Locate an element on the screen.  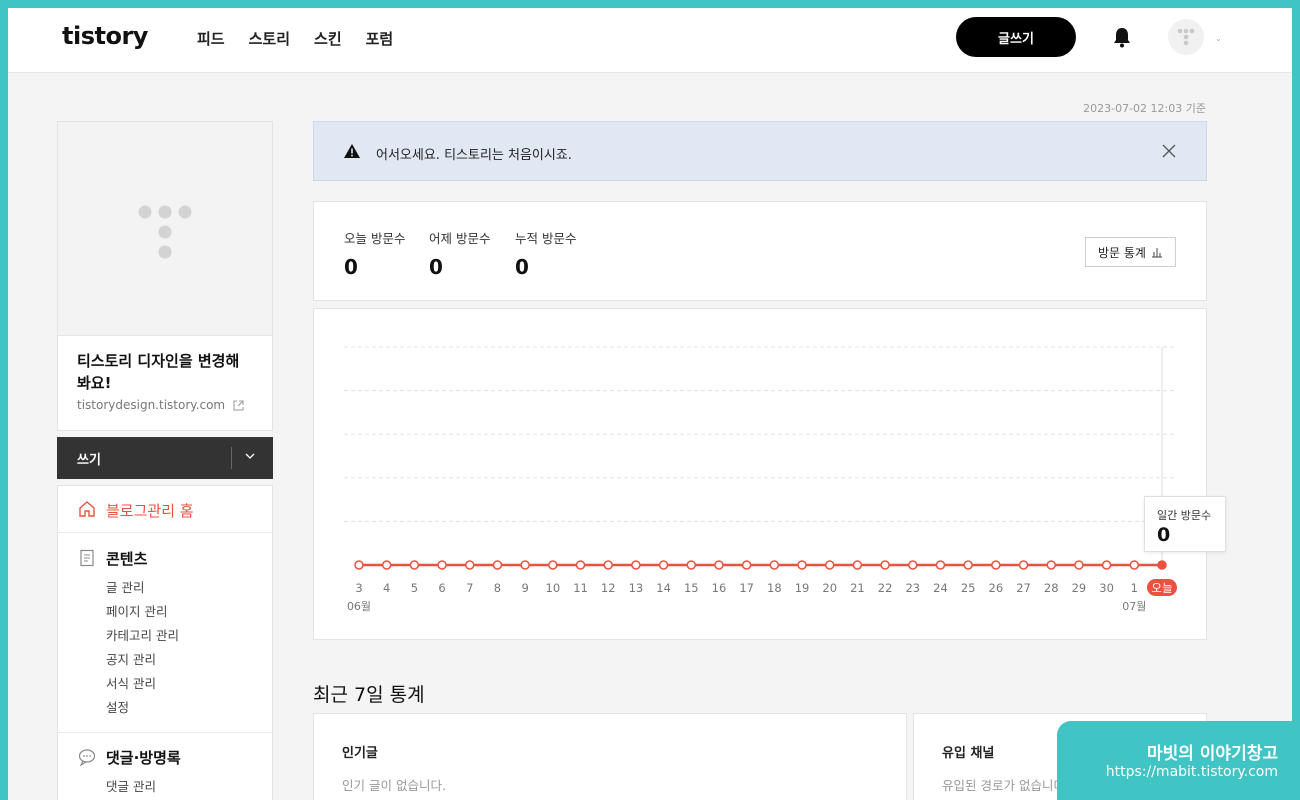
close-icon is located at coordinates (1169, 151).